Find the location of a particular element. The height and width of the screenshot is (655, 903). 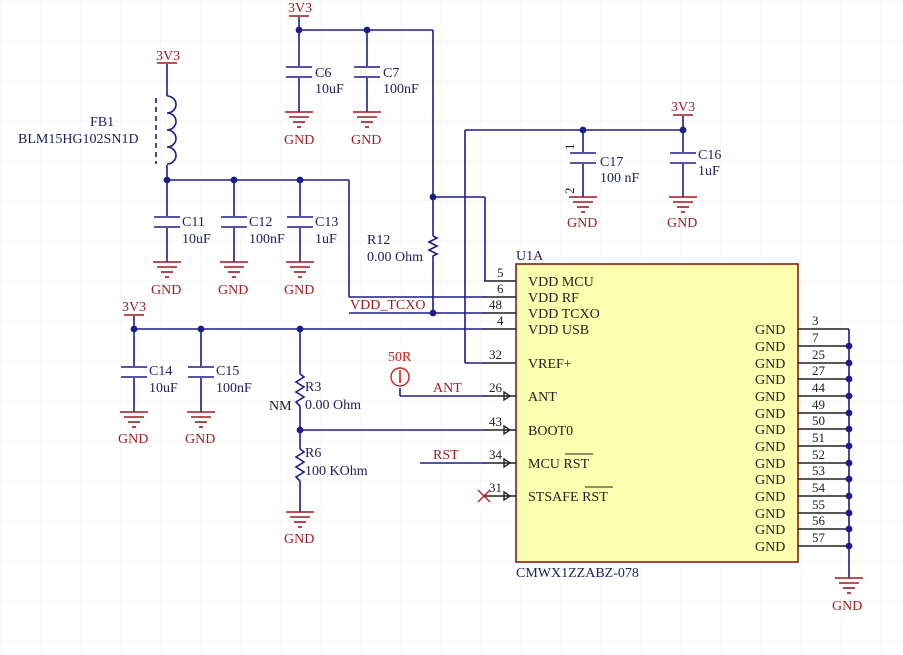

c15-designator: C15 is located at coordinates (227, 371).